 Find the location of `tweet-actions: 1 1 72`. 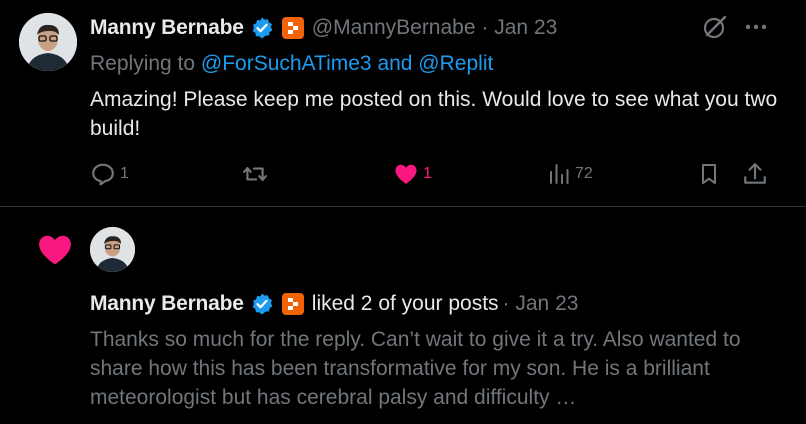

tweet-actions: 1 1 72 is located at coordinates (403, 175).